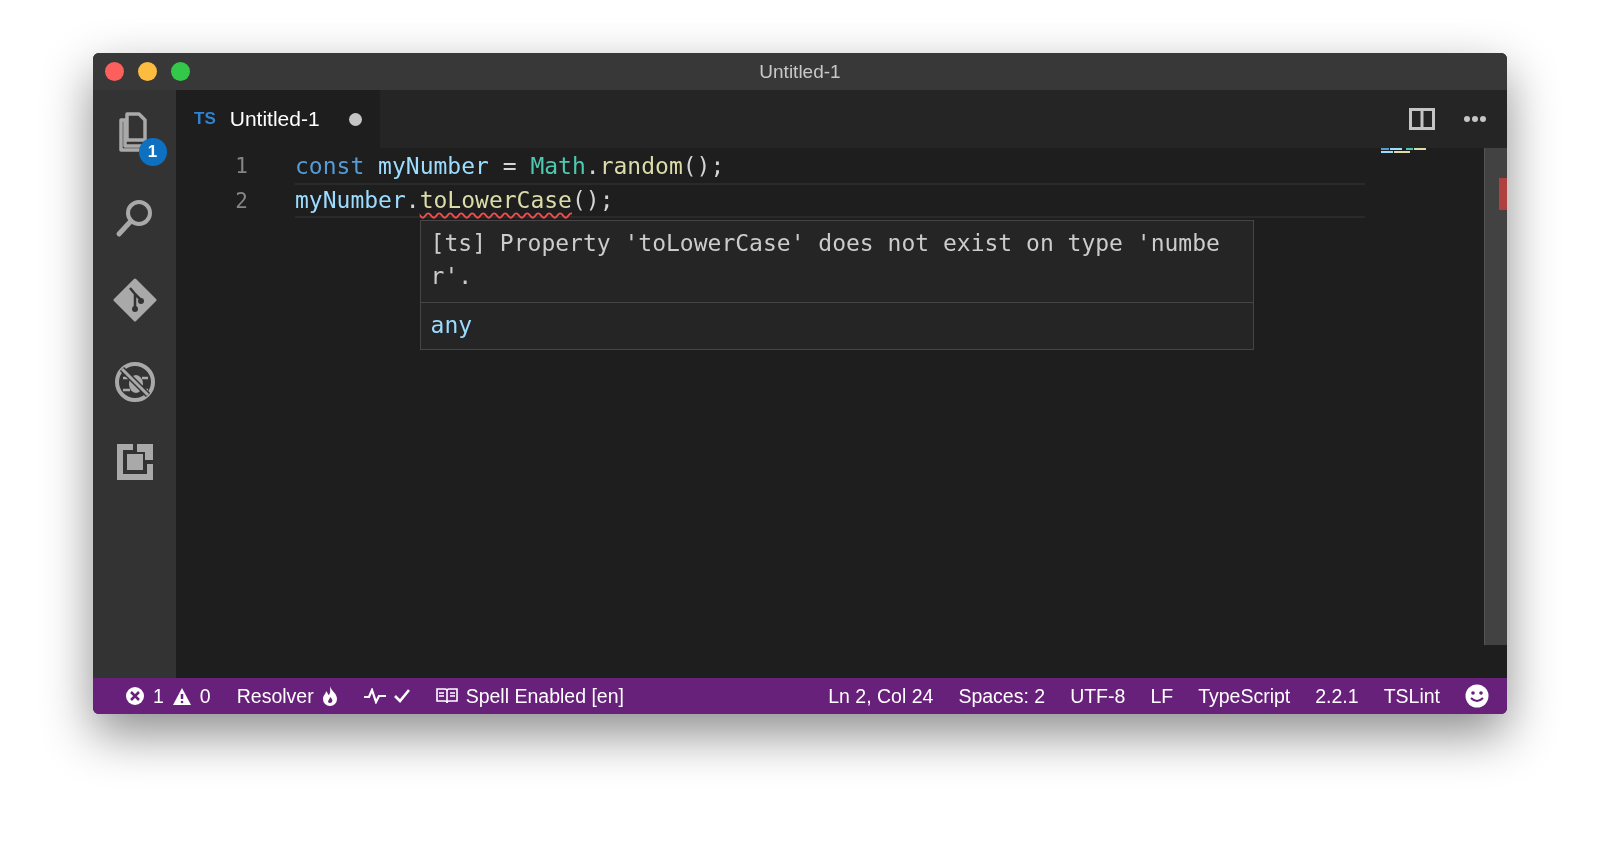  What do you see at coordinates (241, 165) in the screenshot?
I see `line-number: 1` at bounding box center [241, 165].